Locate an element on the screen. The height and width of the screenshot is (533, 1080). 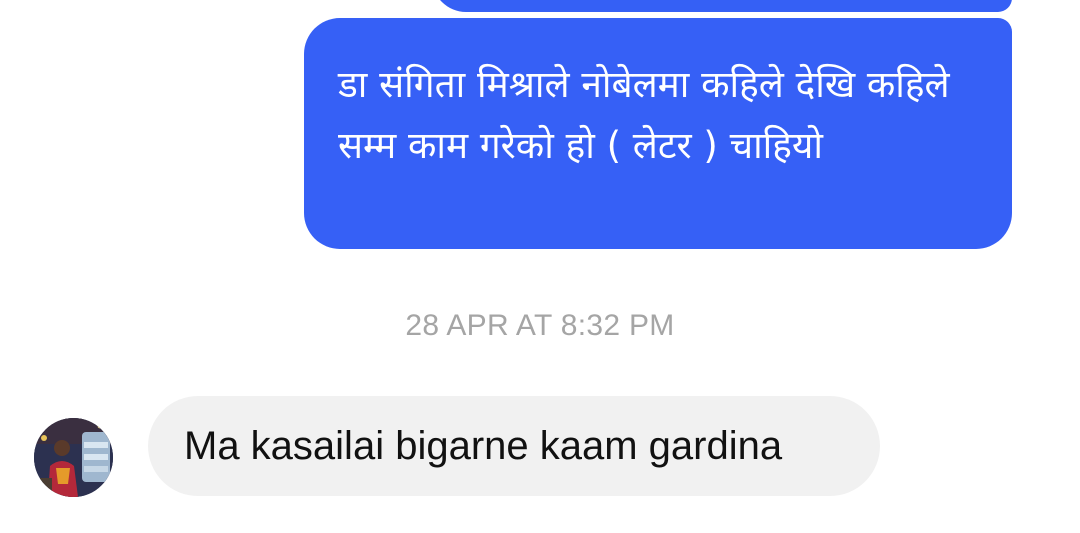
received-message-bubble: Ma kasailai bigarne kaam gardina is located at coordinates (514, 446).